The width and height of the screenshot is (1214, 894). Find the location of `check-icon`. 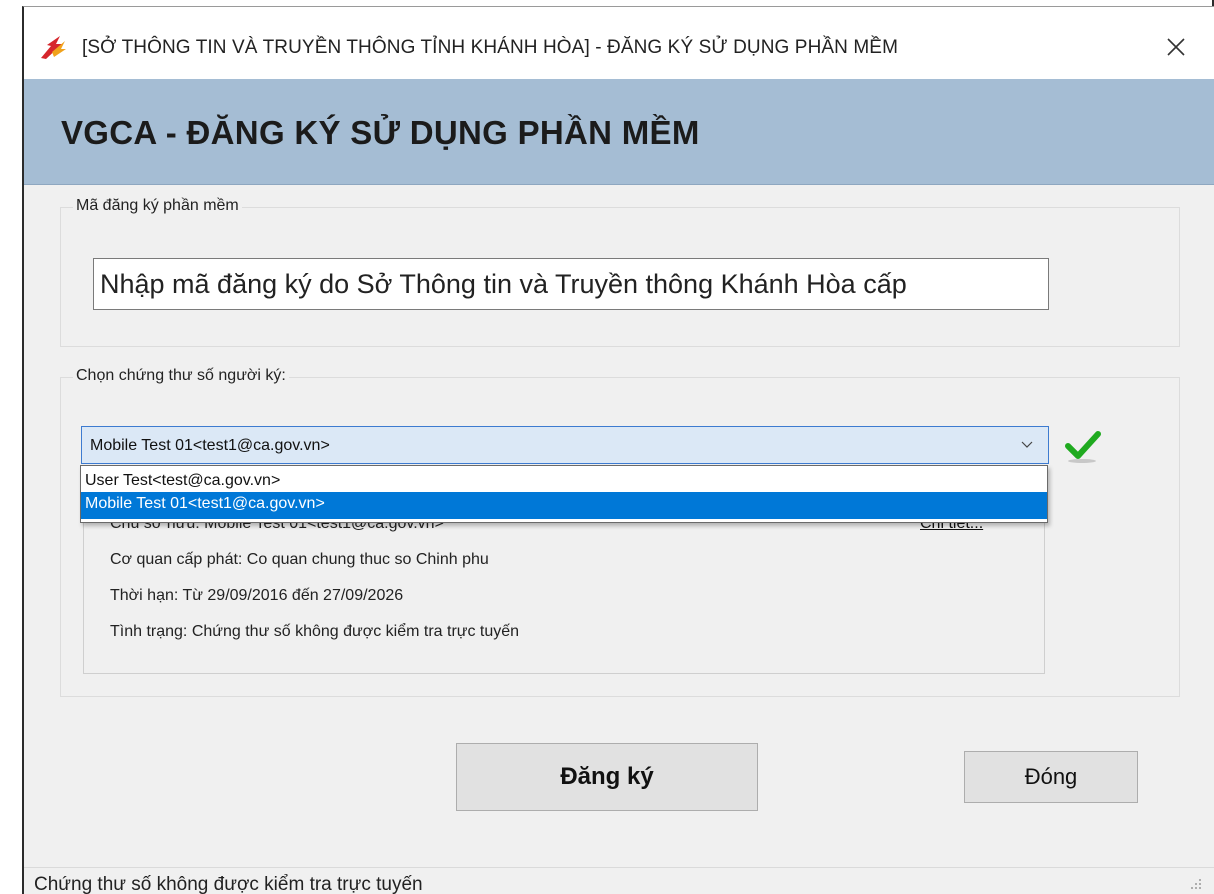

check-icon is located at coordinates (1083, 446).